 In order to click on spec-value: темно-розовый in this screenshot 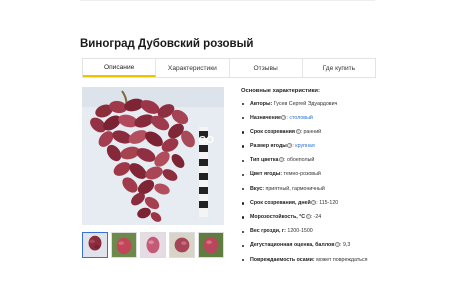, I will do `click(302, 174)`.